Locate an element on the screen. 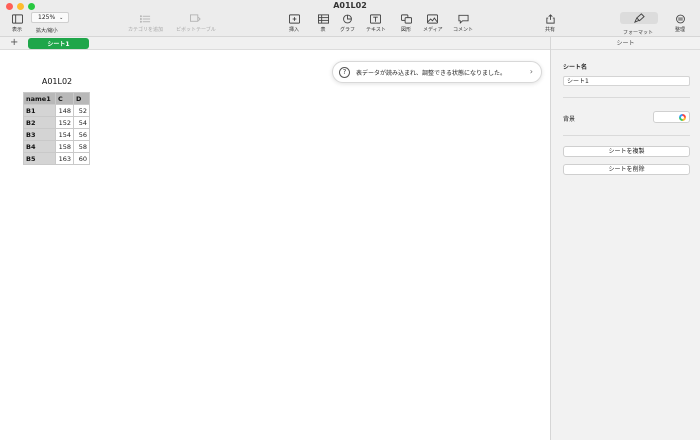  text-box-icon is located at coordinates (376, 18).